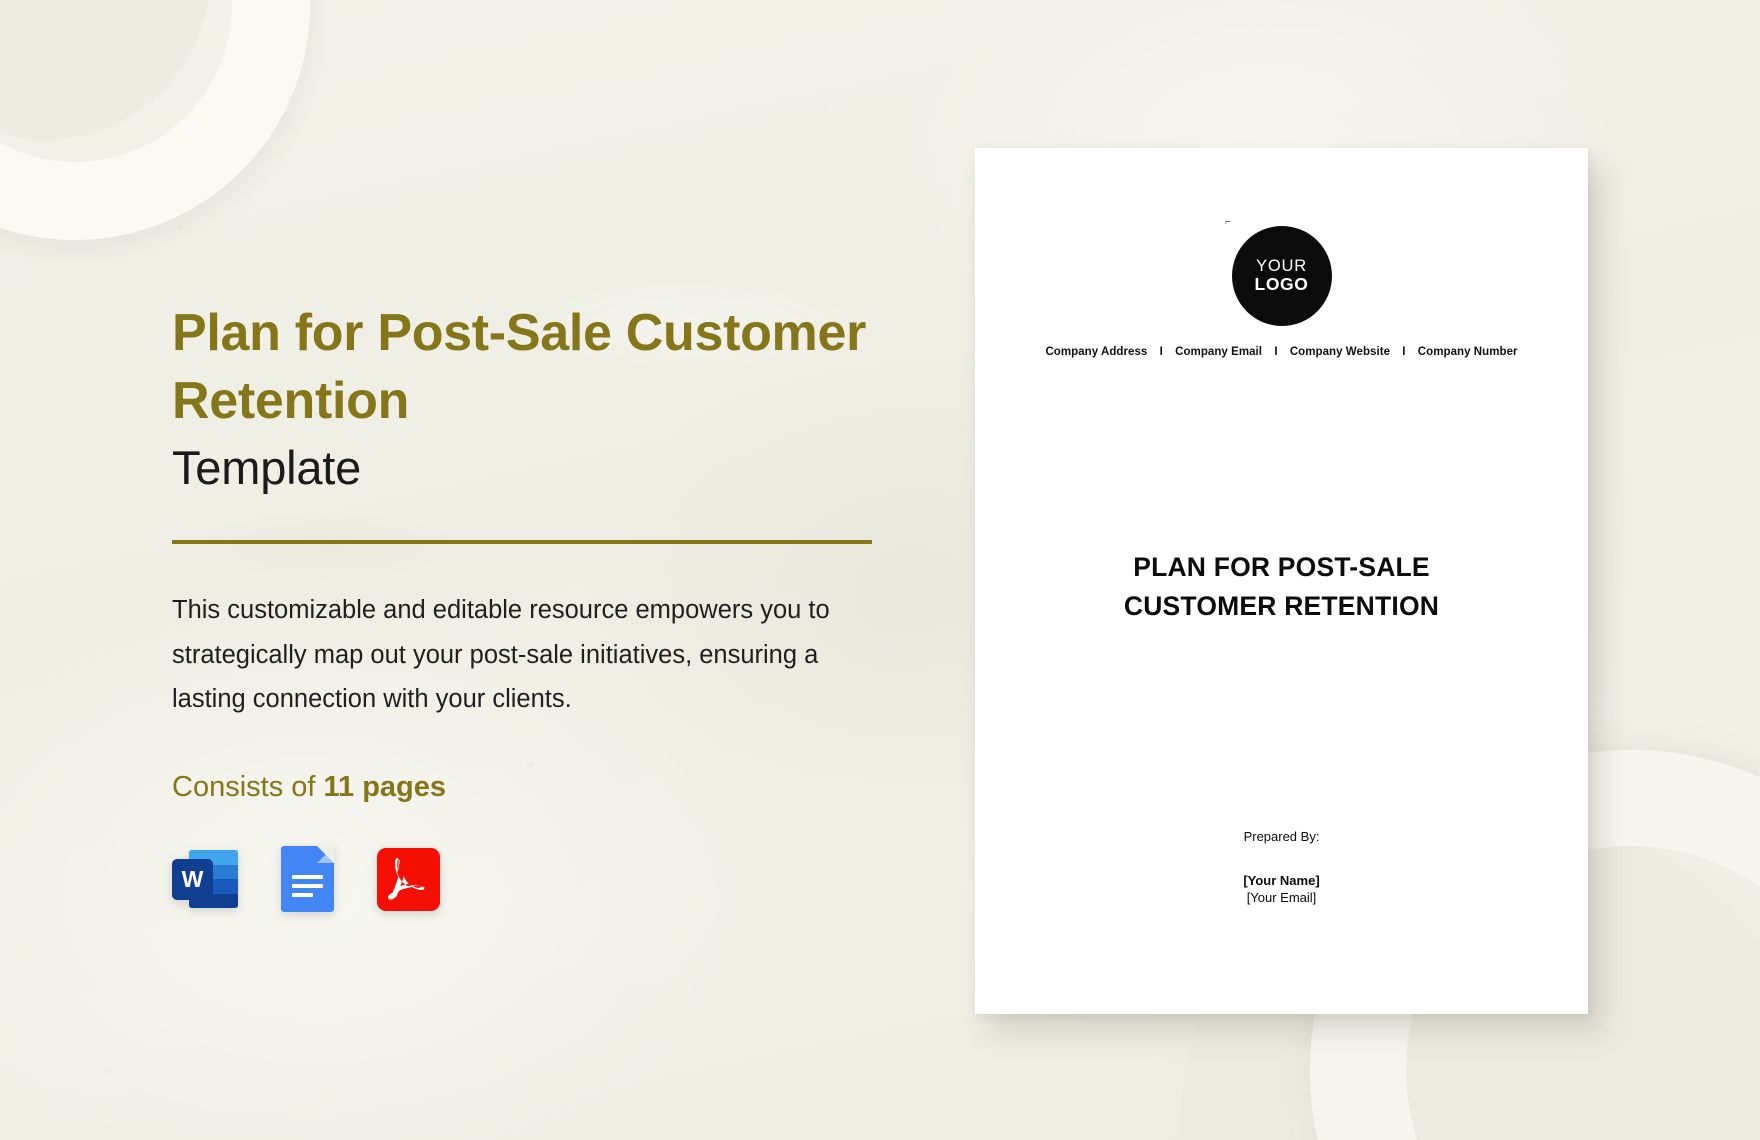 This screenshot has height=1140, width=1760. I want to click on company-separator-1: I, so click(1161, 352).